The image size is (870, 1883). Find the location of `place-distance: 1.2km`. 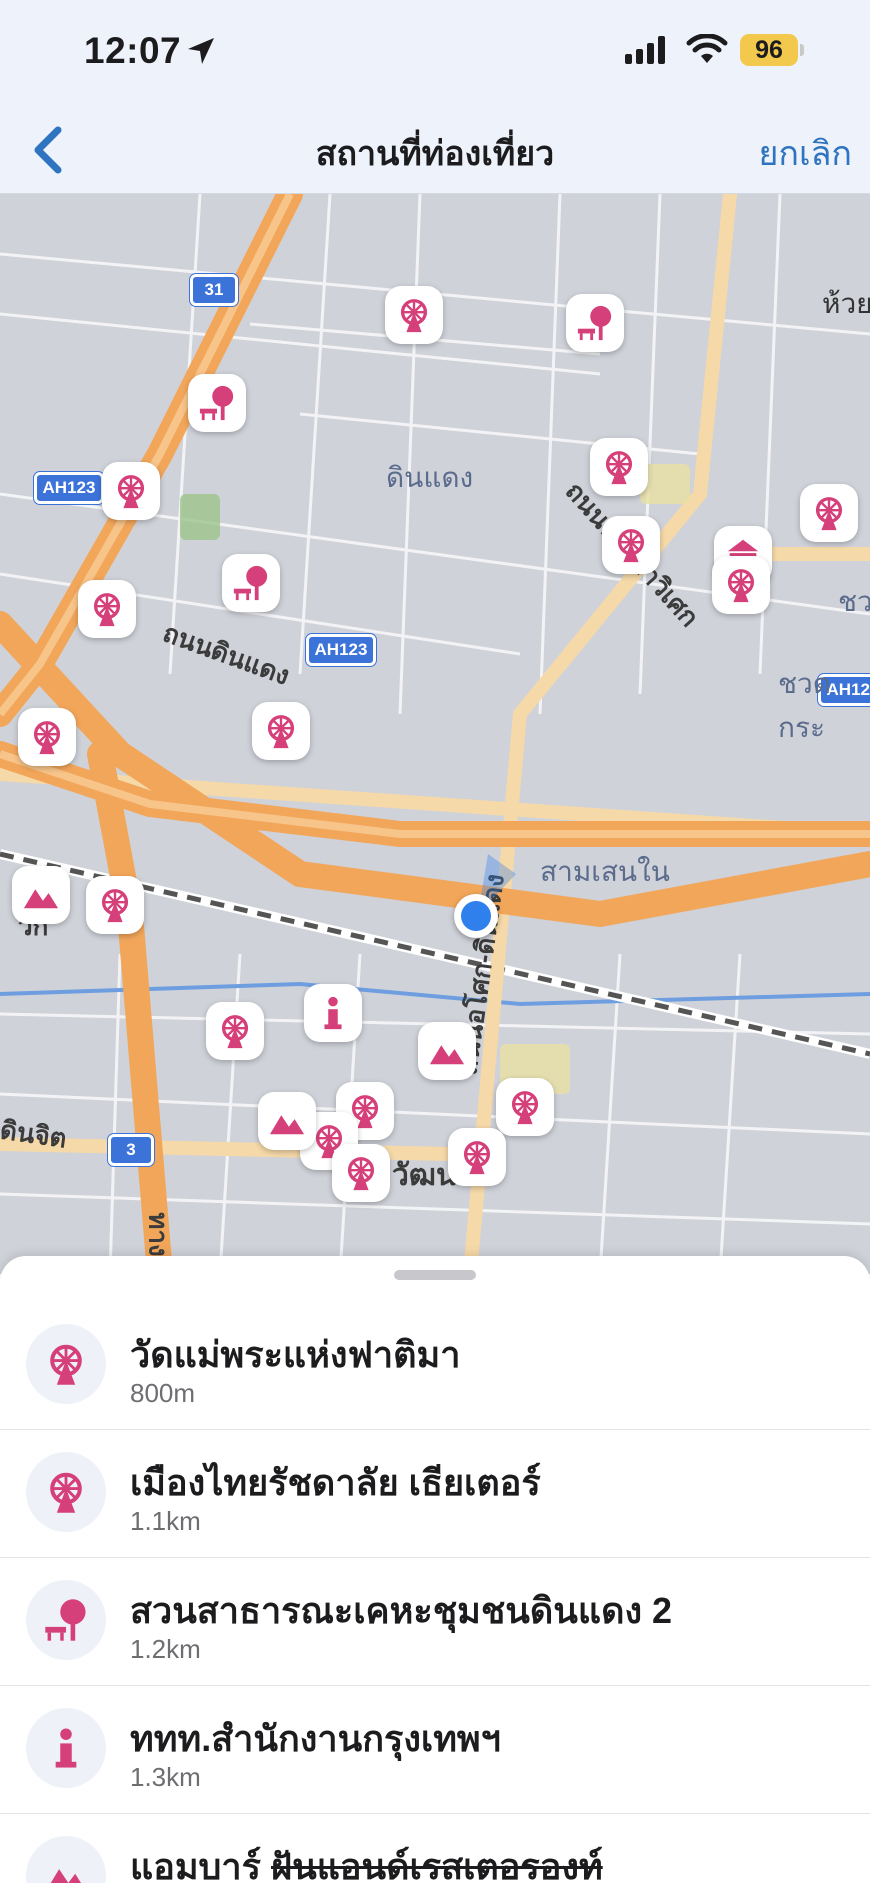

place-distance: 1.2km is located at coordinates (165, 1649).